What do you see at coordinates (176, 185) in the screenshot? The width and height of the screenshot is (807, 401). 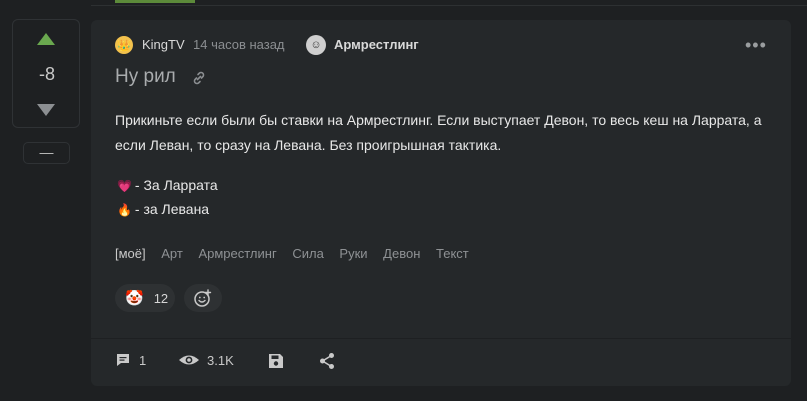 I see `reaction-legend-text: - За Ларрата` at bounding box center [176, 185].